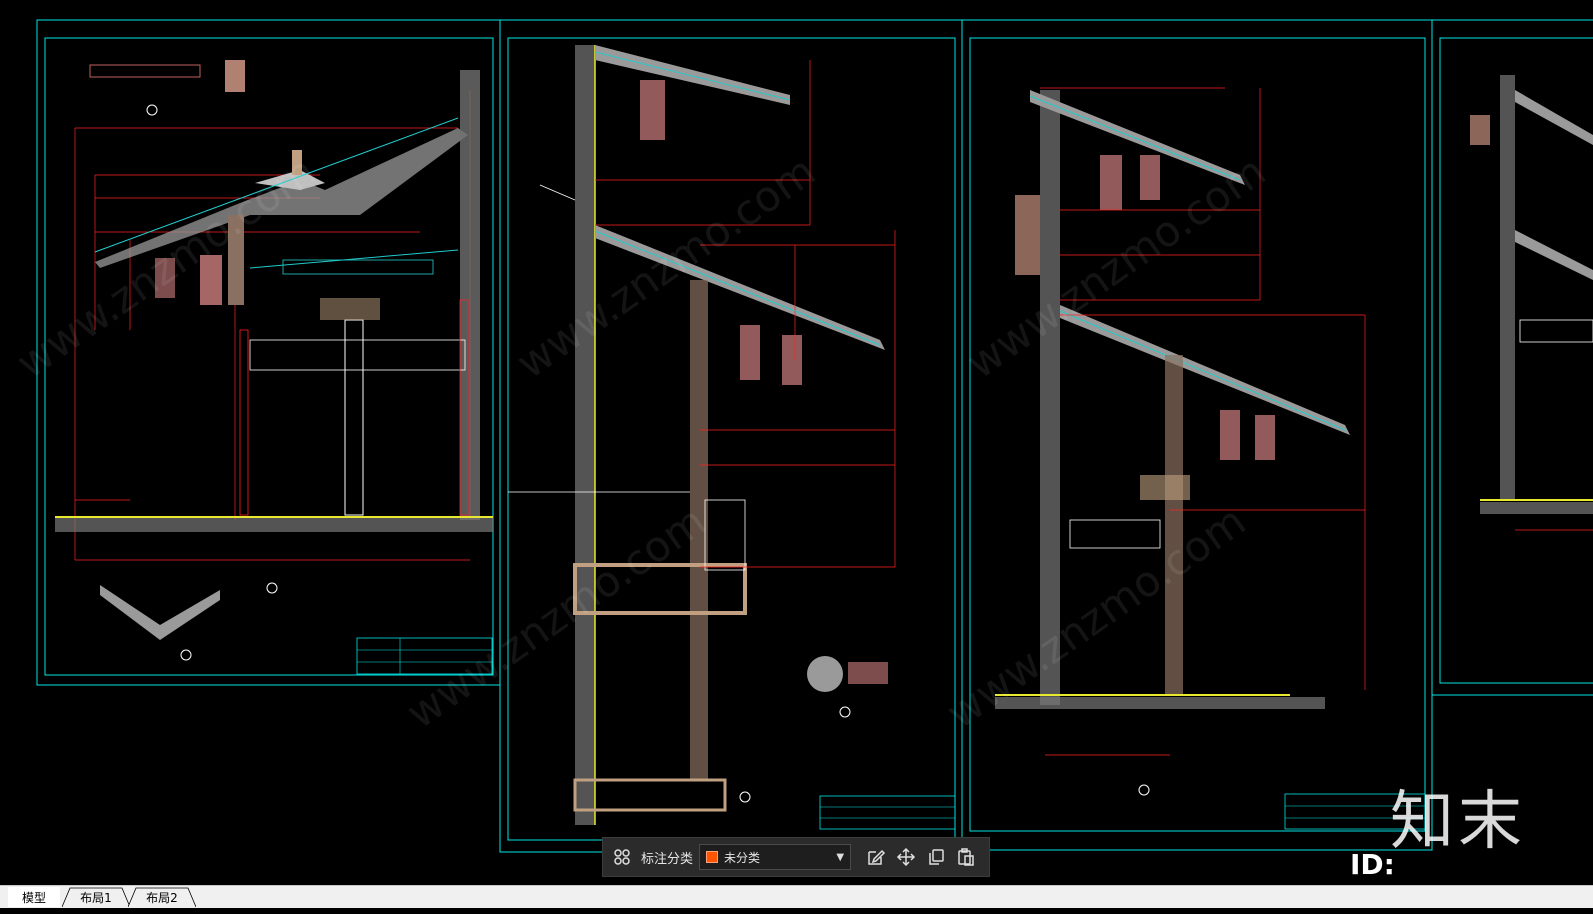  Describe the element at coordinates (906, 857) in the screenshot. I see `move-icon` at that location.